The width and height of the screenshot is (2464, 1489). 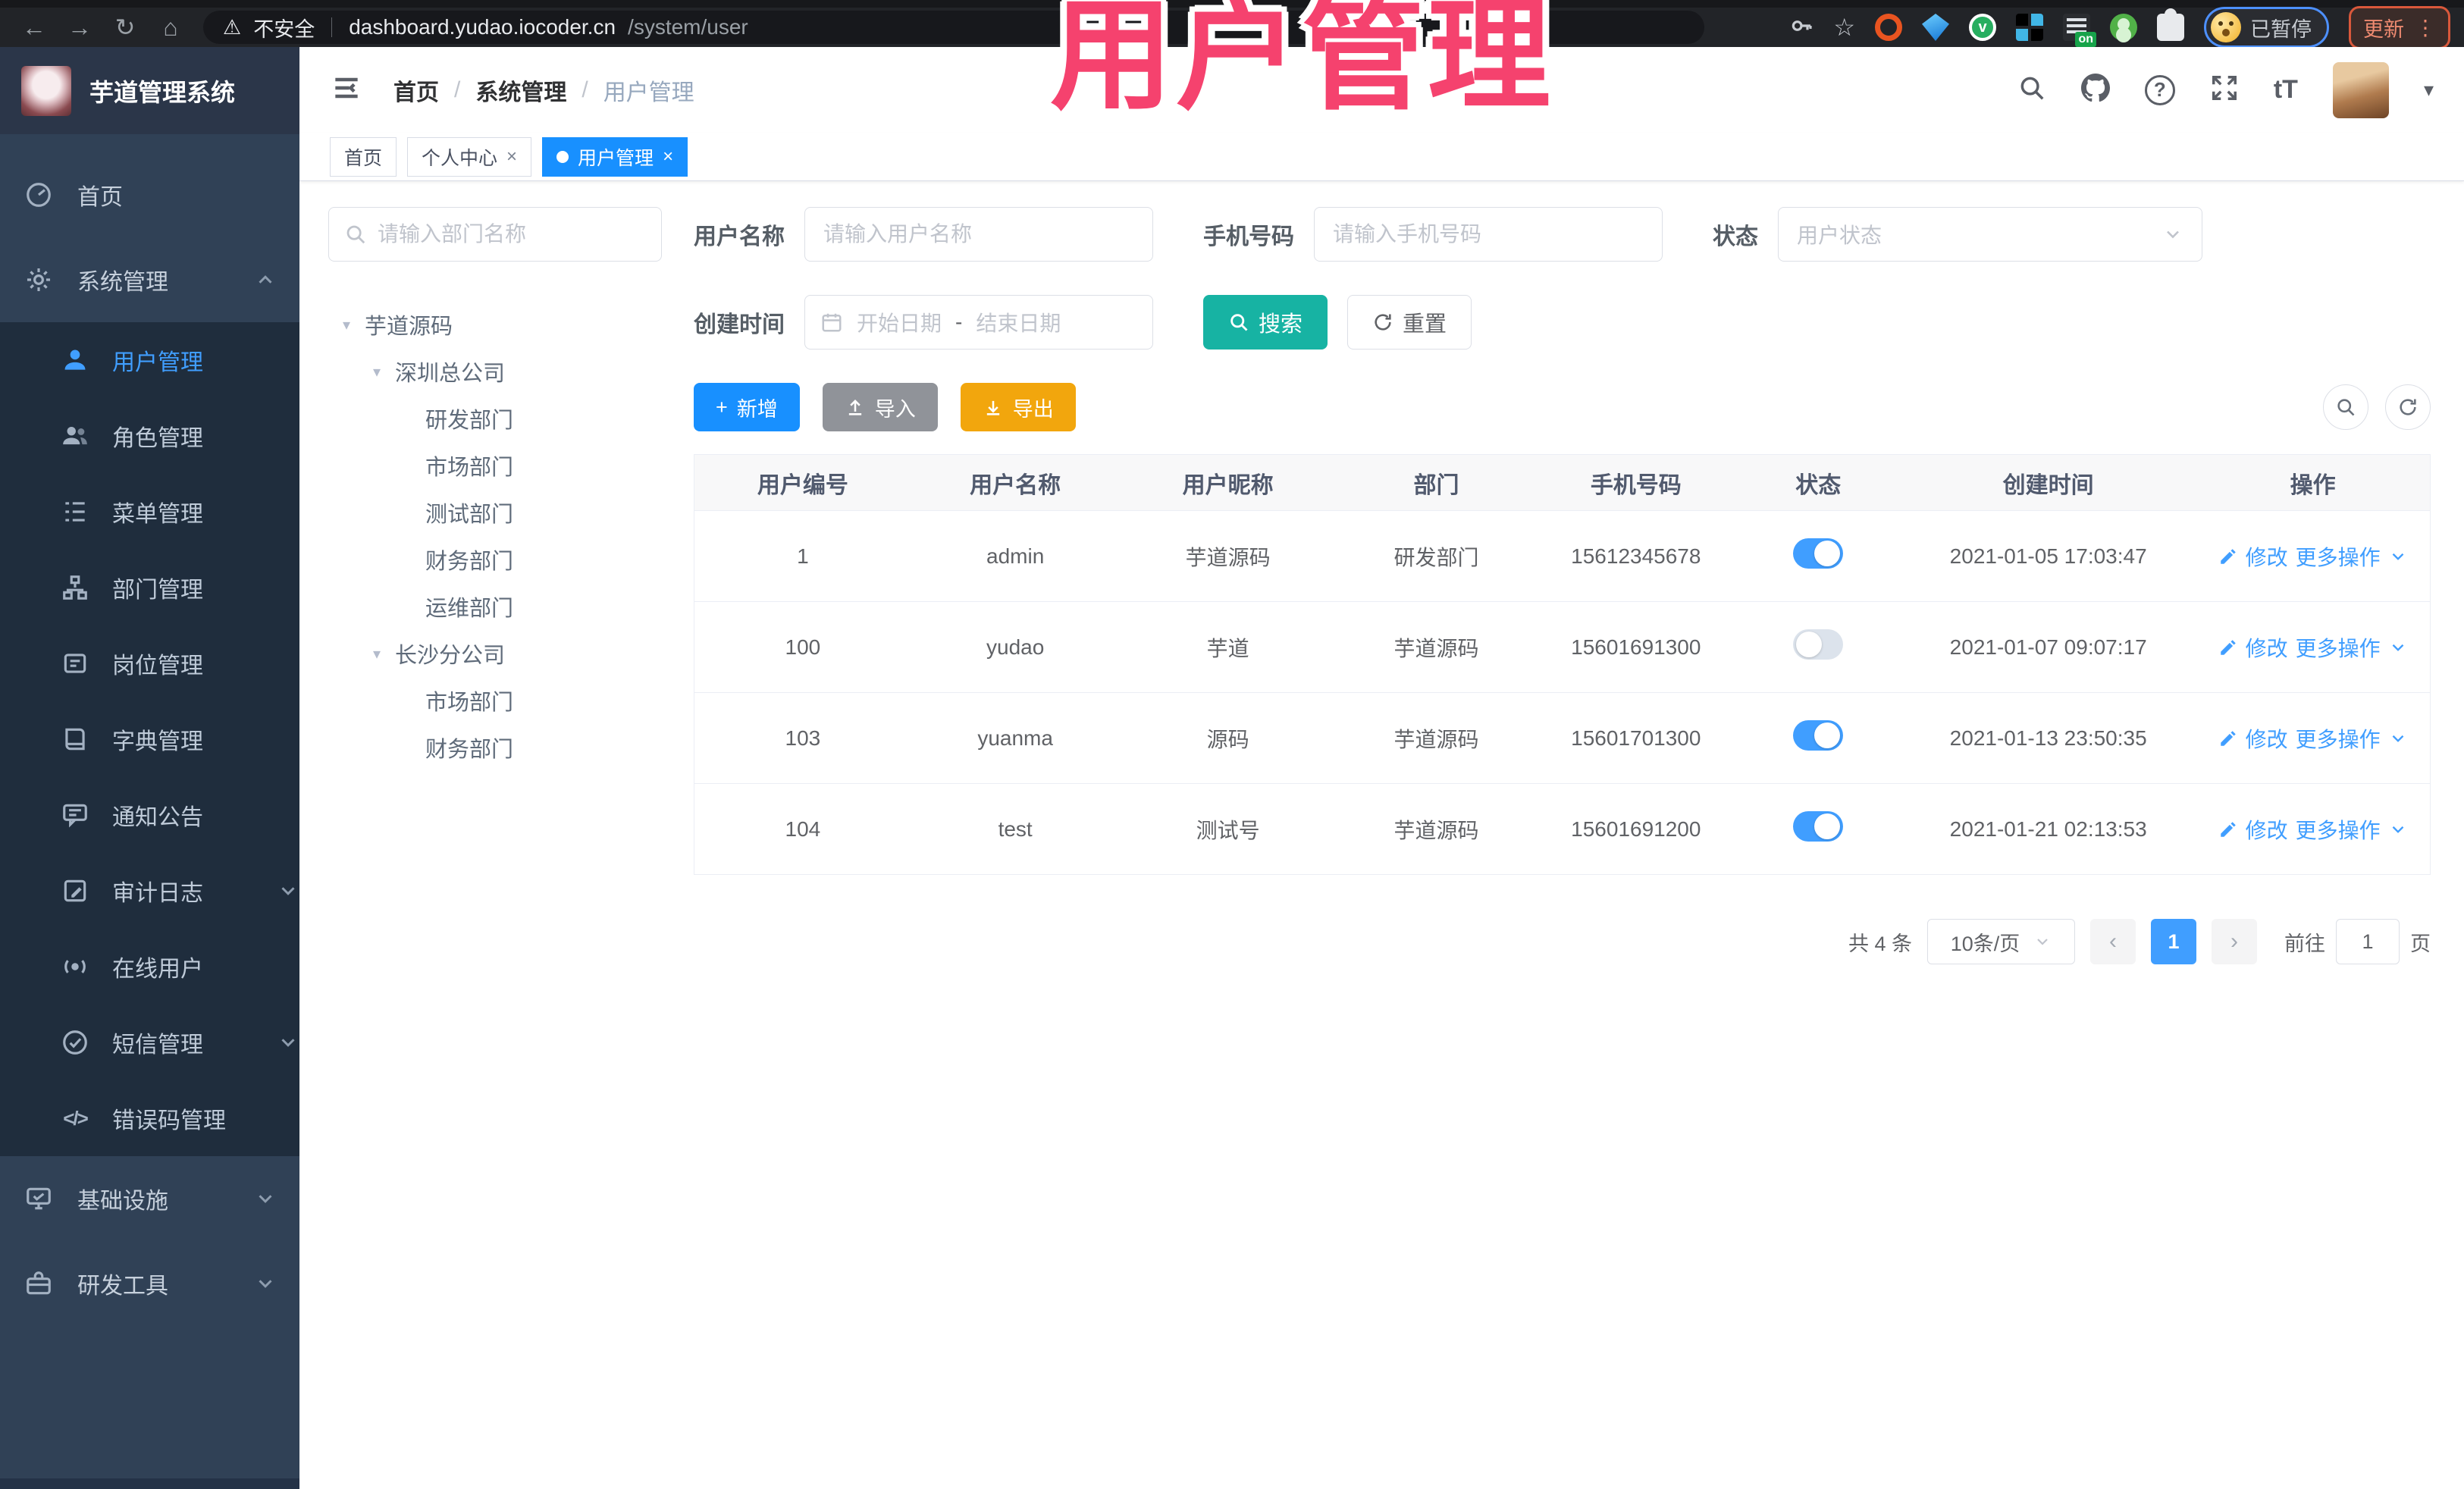 I want to click on browser-profile-button: 已暂停, so click(x=2267, y=28).